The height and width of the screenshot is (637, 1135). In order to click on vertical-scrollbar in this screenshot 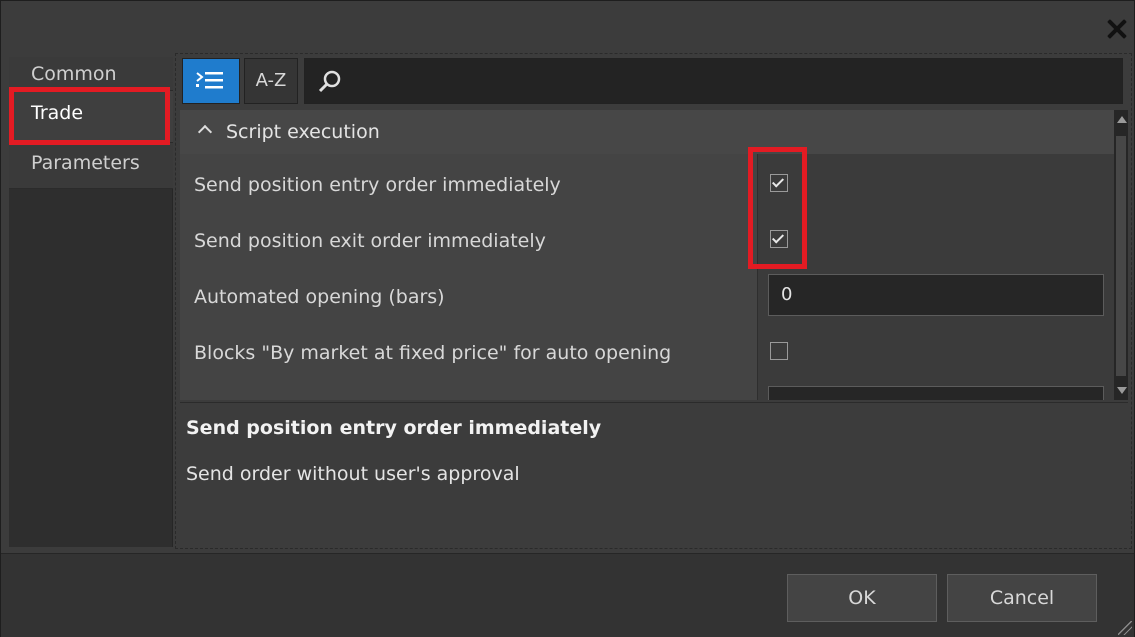, I will do `click(1121, 255)`.